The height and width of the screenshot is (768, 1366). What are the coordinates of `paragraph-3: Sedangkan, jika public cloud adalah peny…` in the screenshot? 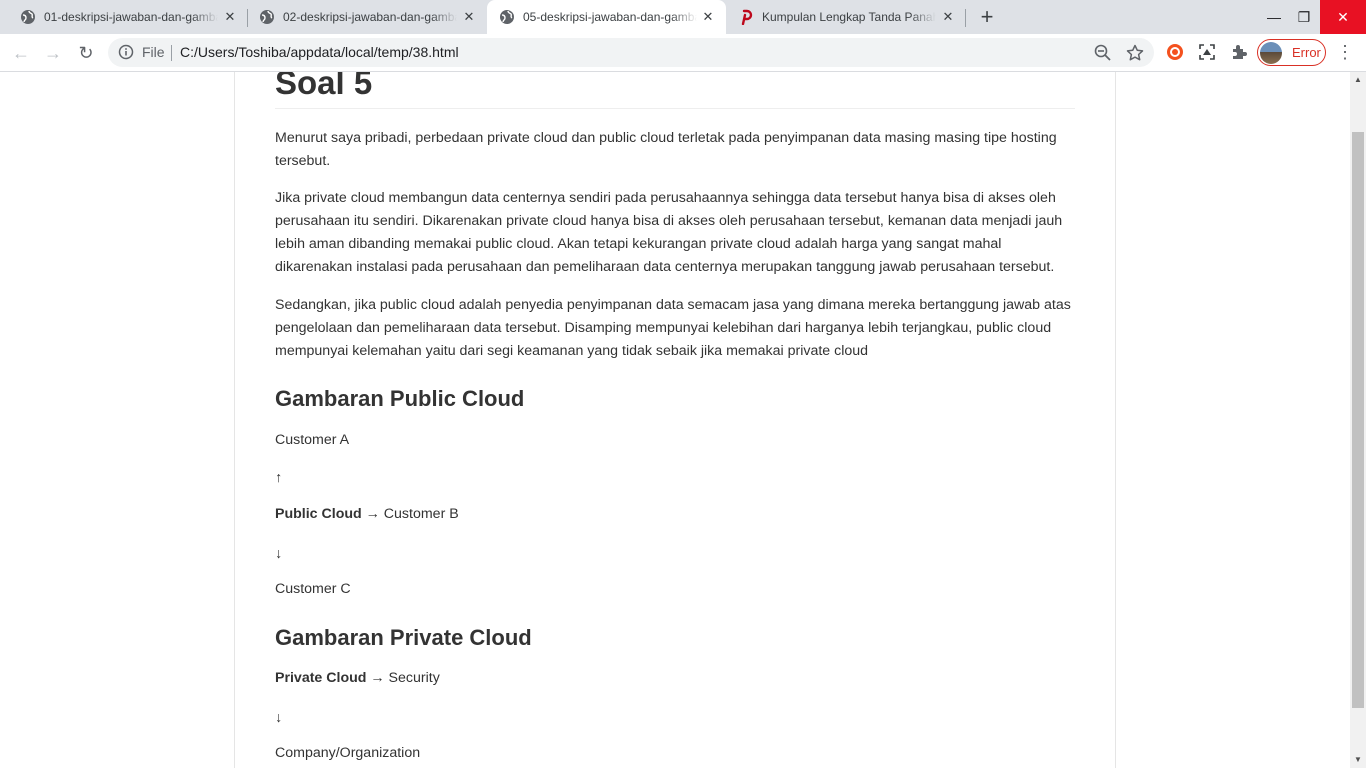 It's located at (673, 328).